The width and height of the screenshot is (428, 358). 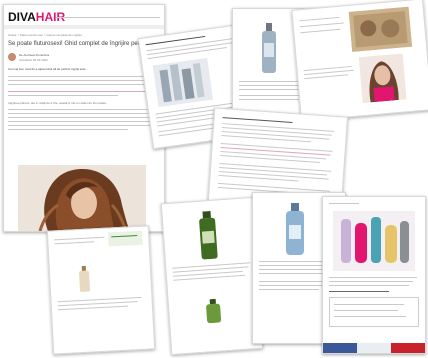 What do you see at coordinates (408, 348) in the screenshot?
I see `pinterest-share-button` at bounding box center [408, 348].